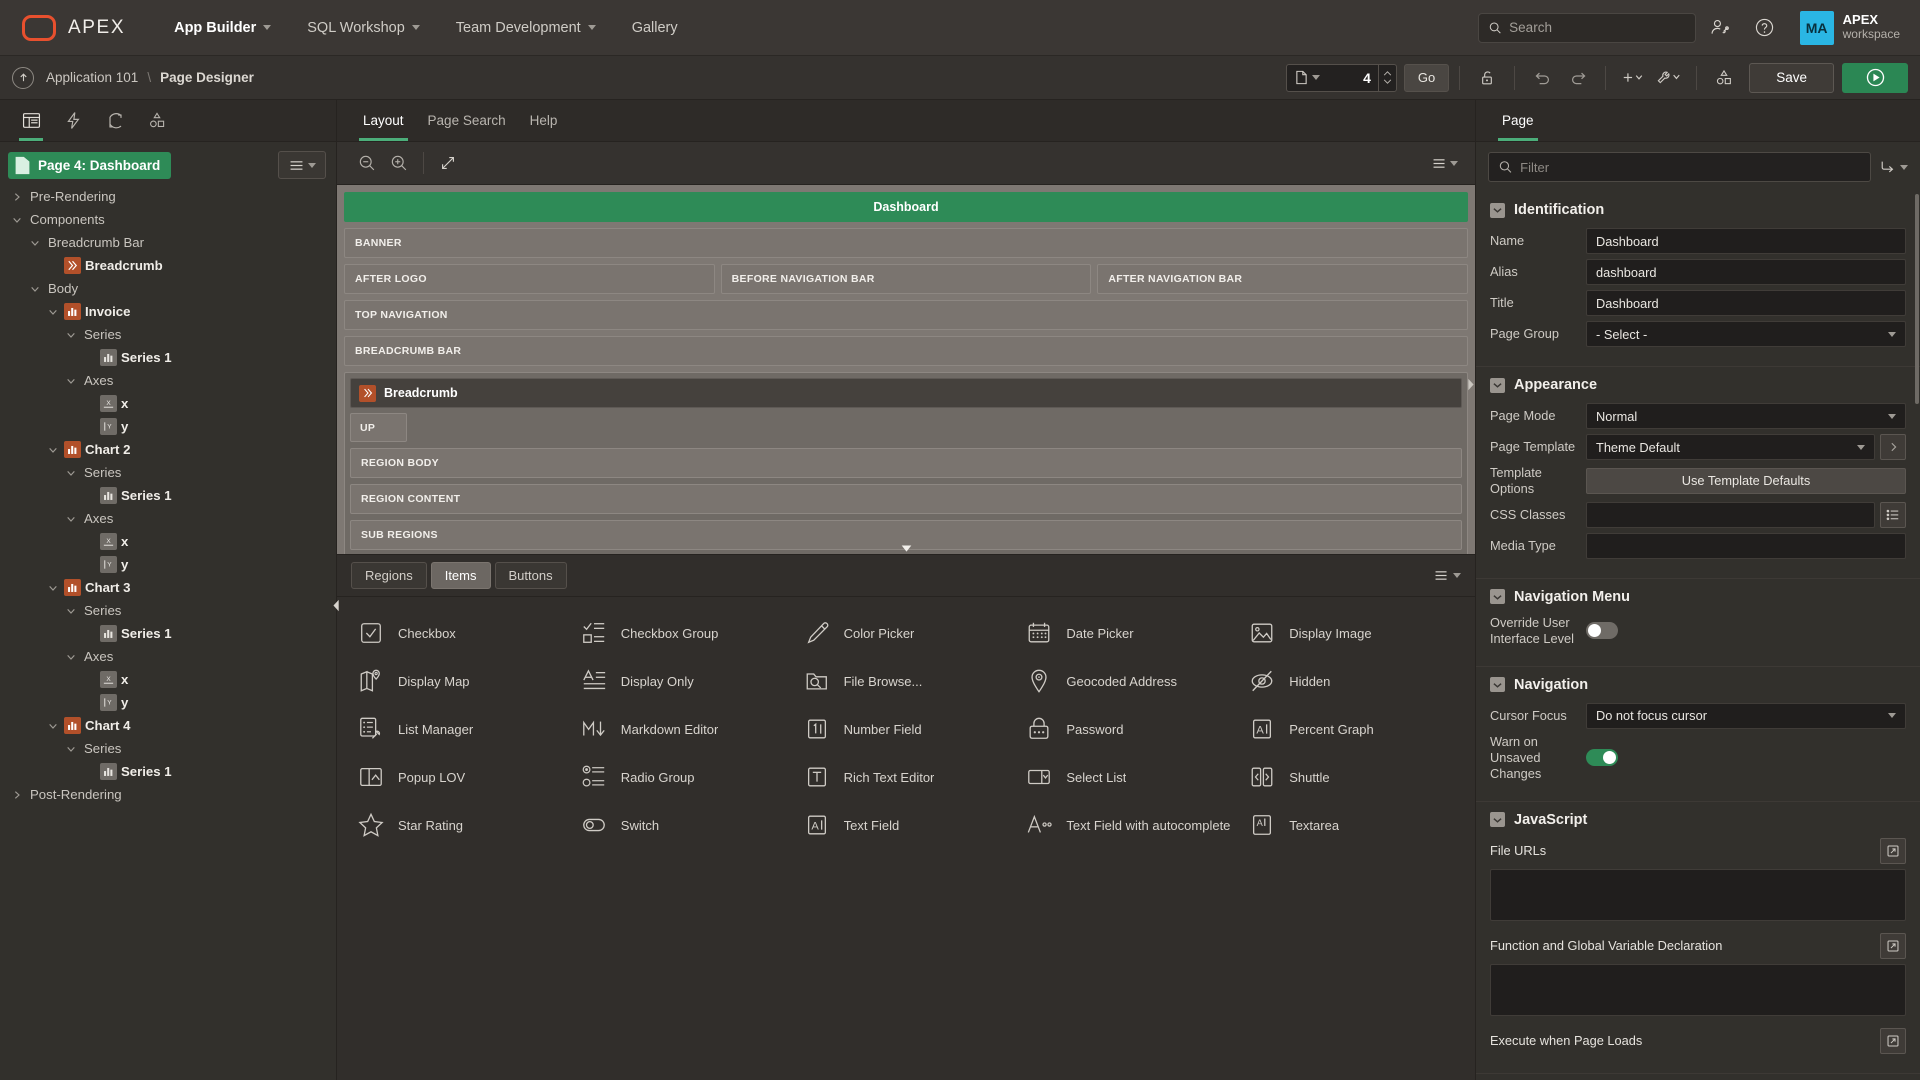 The image size is (1920, 1080). Describe the element at coordinates (168, 242) in the screenshot. I see `tree-node: Breadcrumb Bar` at that location.